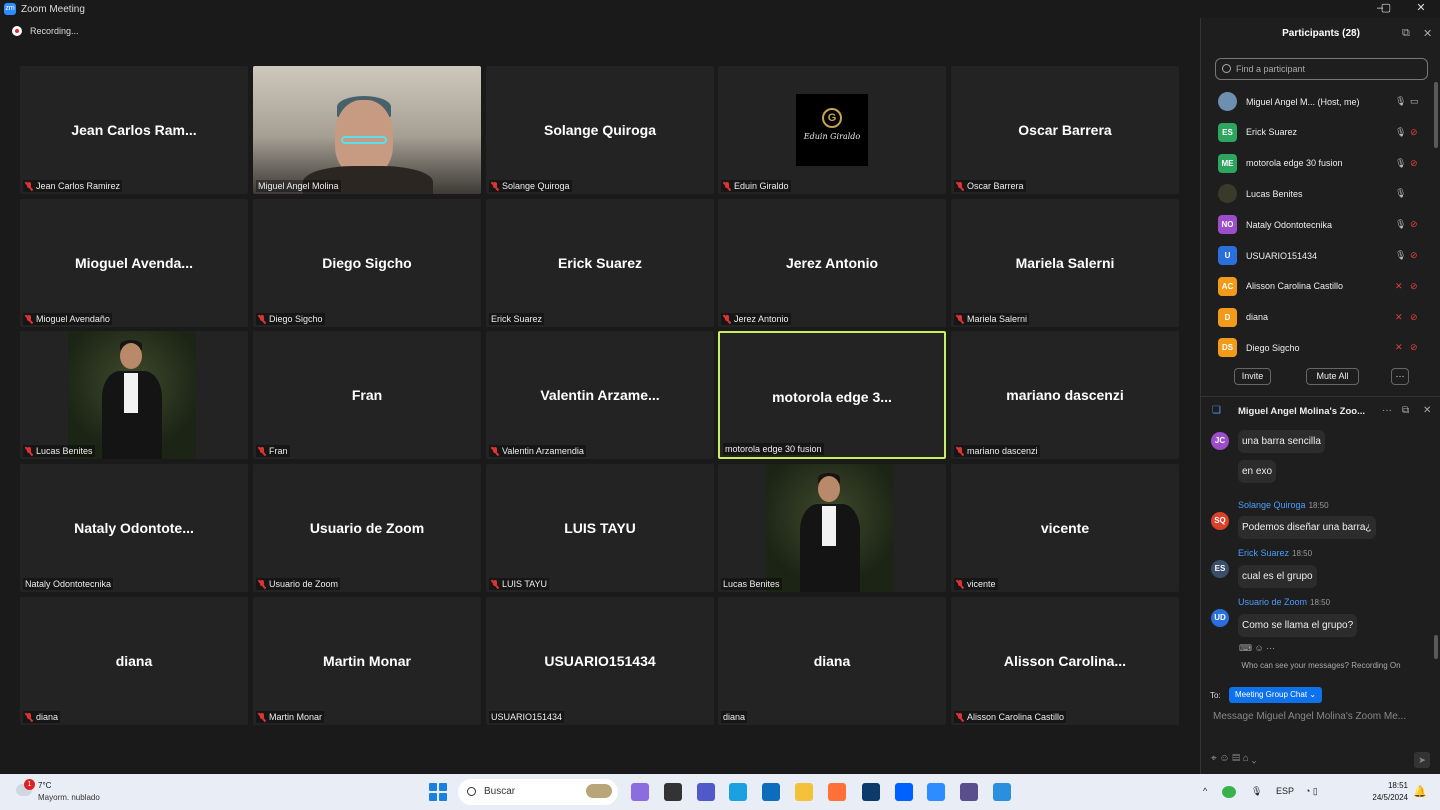  What do you see at coordinates (673, 792) in the screenshot?
I see `taskview-icon` at bounding box center [673, 792].